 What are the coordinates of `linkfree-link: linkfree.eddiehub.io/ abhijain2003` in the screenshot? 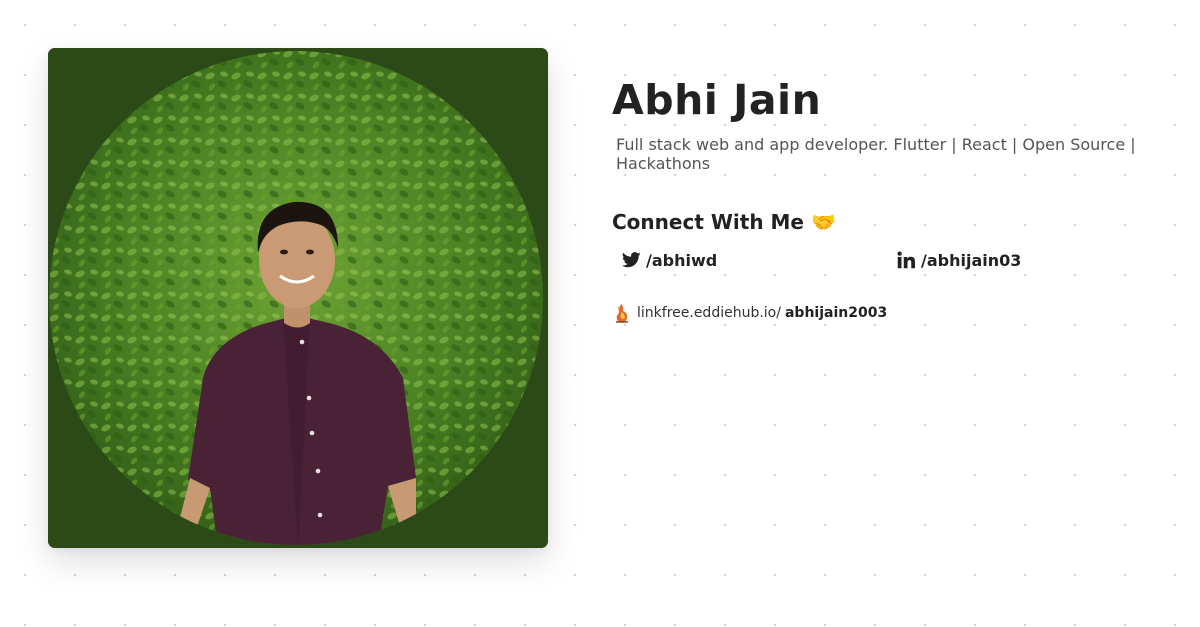 It's located at (892, 313).